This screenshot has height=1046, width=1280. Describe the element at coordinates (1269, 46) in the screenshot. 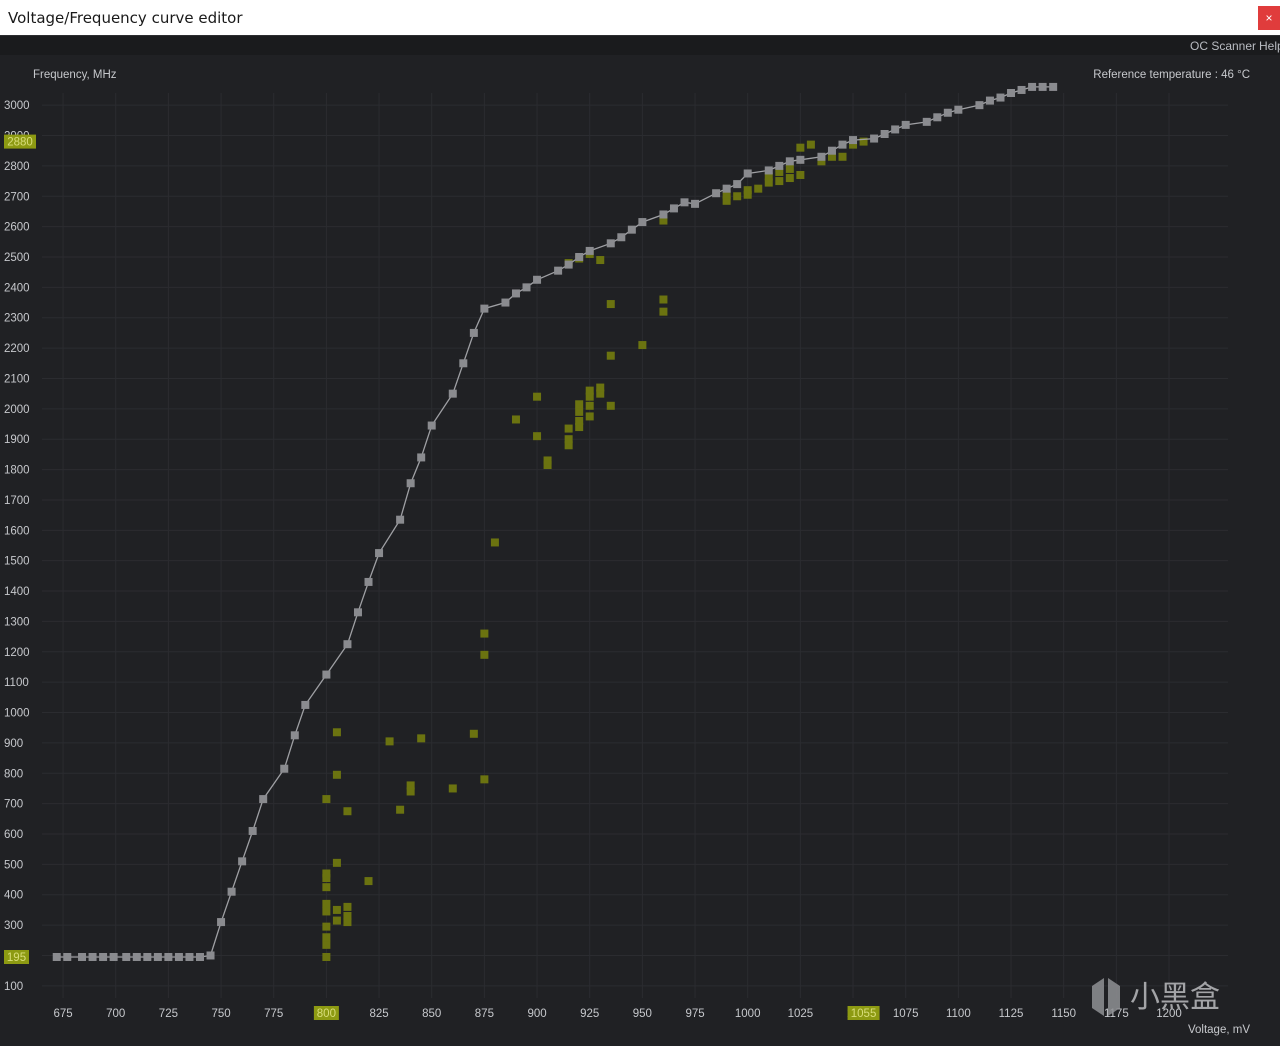

I see `menu-help: Help` at that location.